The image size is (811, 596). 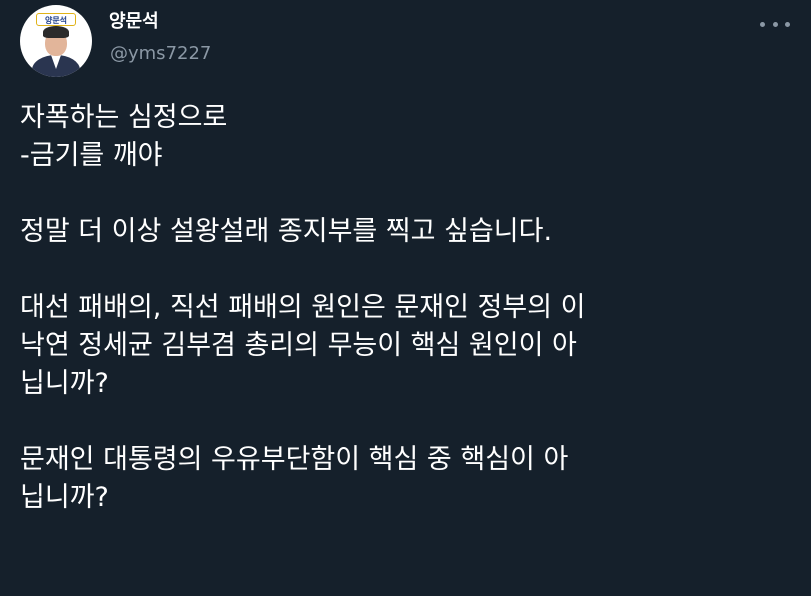 I want to click on author-display-name: 양문석, so click(x=134, y=22).